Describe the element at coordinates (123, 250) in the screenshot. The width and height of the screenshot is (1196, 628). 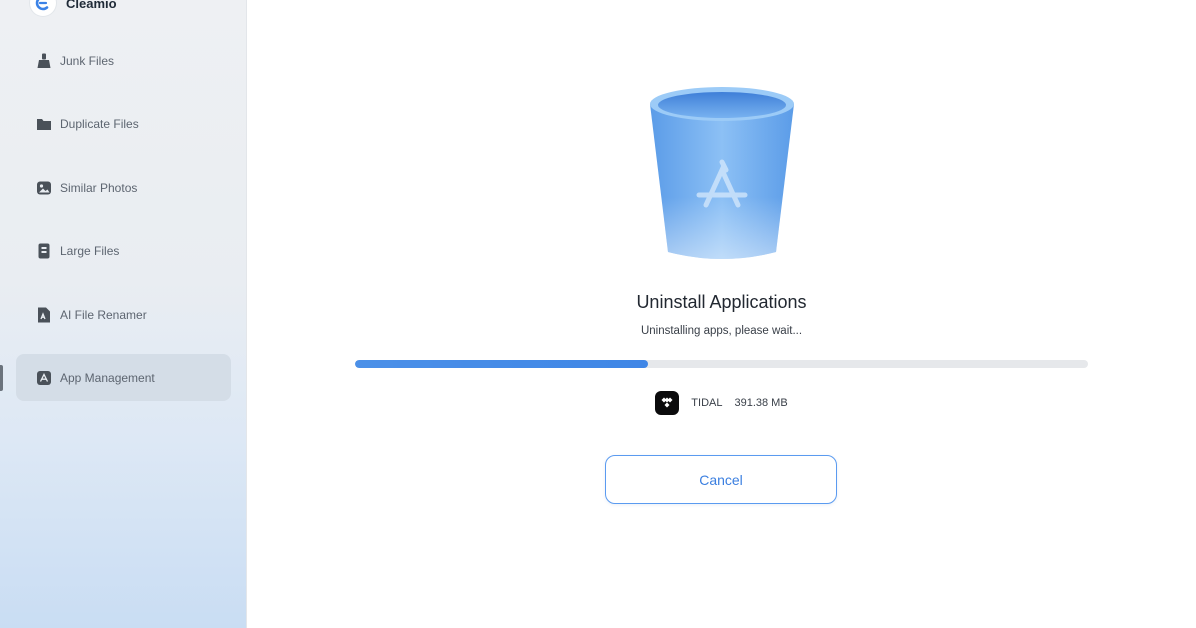
I see `sidebar-item-large-files: Large Files` at that location.